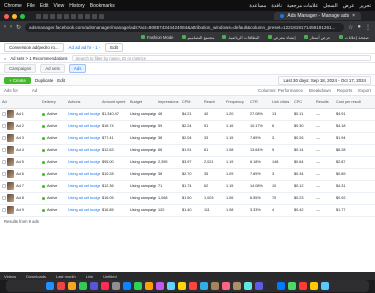 The image size is (375, 293). I want to click on ad-name: Ad 3, so click(20, 138).